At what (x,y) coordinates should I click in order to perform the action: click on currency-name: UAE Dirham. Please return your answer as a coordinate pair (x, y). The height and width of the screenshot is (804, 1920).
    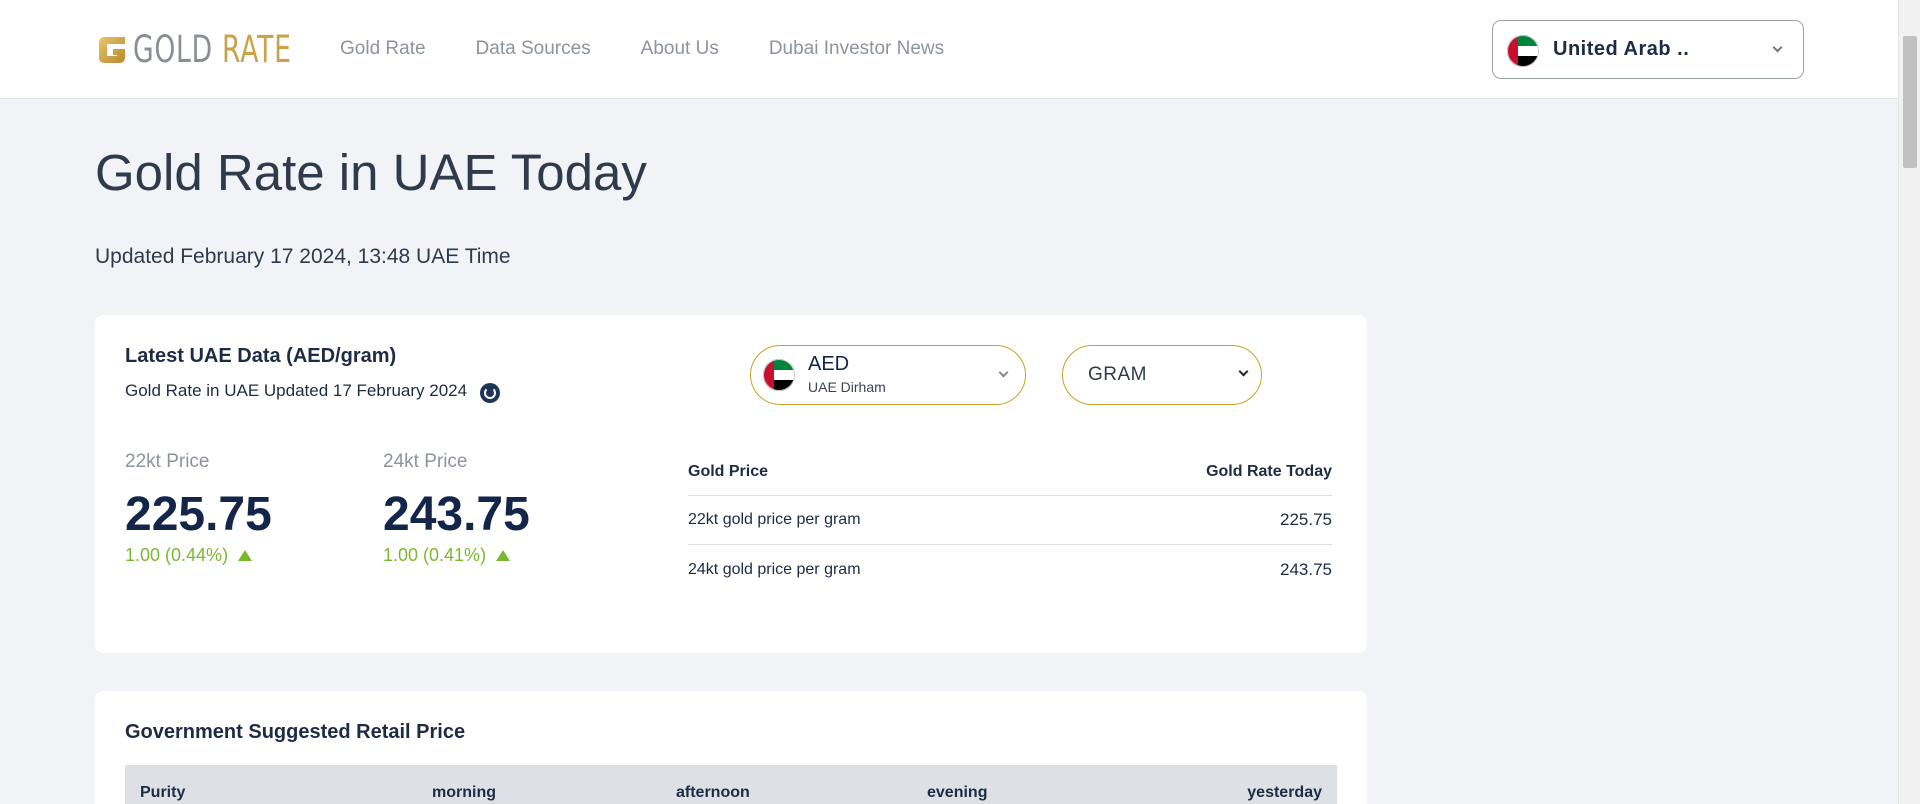
    Looking at the image, I should click on (847, 387).